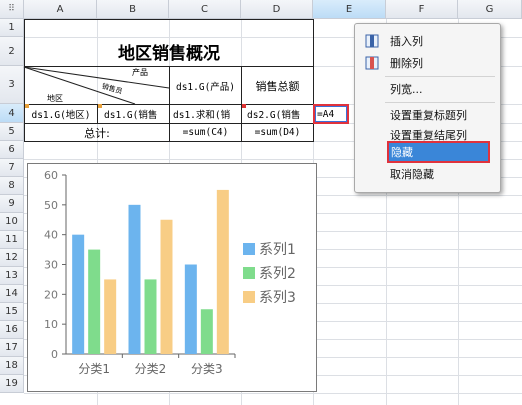  Describe the element at coordinates (207, 369) in the screenshot. I see `x-tick-label: 分类3` at that location.